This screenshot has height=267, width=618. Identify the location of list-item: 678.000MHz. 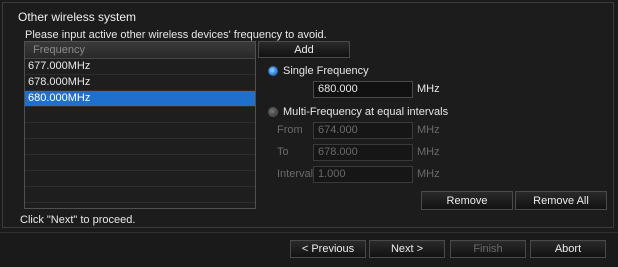
(140, 83).